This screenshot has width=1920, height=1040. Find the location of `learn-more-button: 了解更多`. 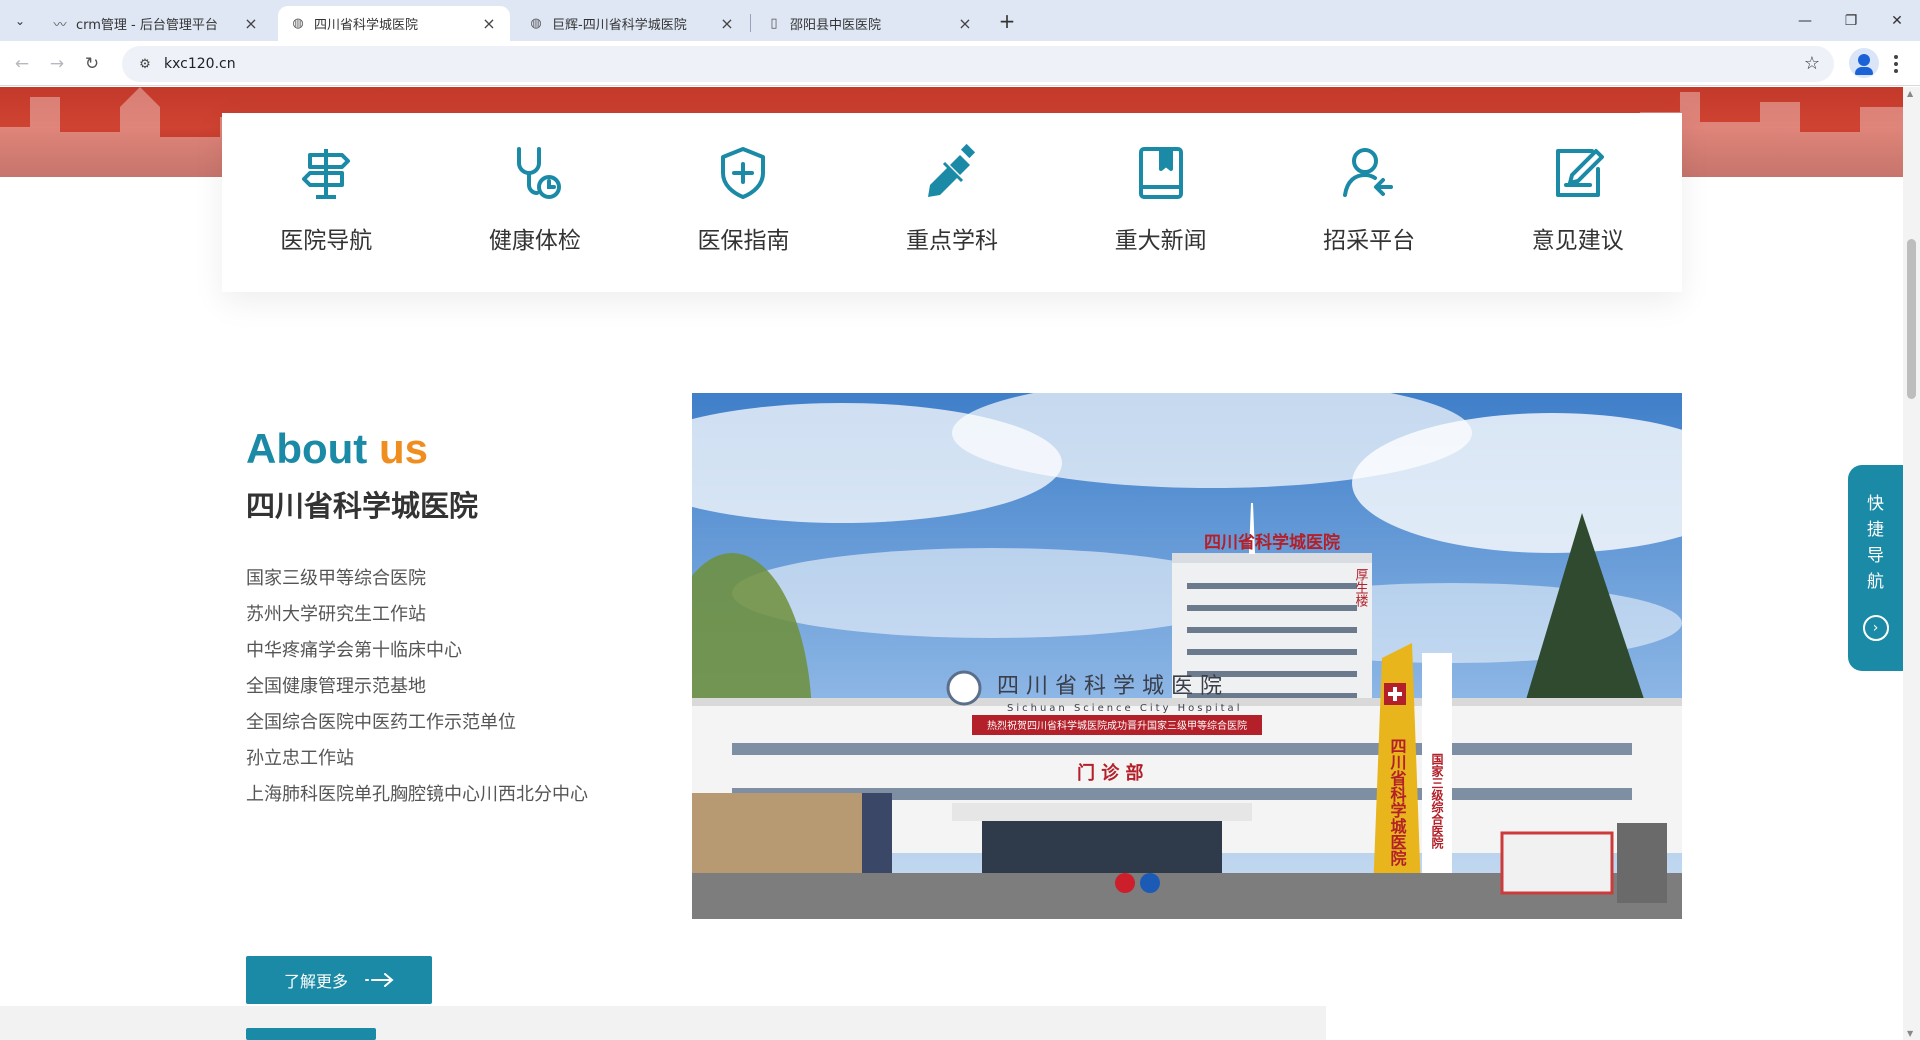

learn-more-button: 了解更多 is located at coordinates (339, 980).